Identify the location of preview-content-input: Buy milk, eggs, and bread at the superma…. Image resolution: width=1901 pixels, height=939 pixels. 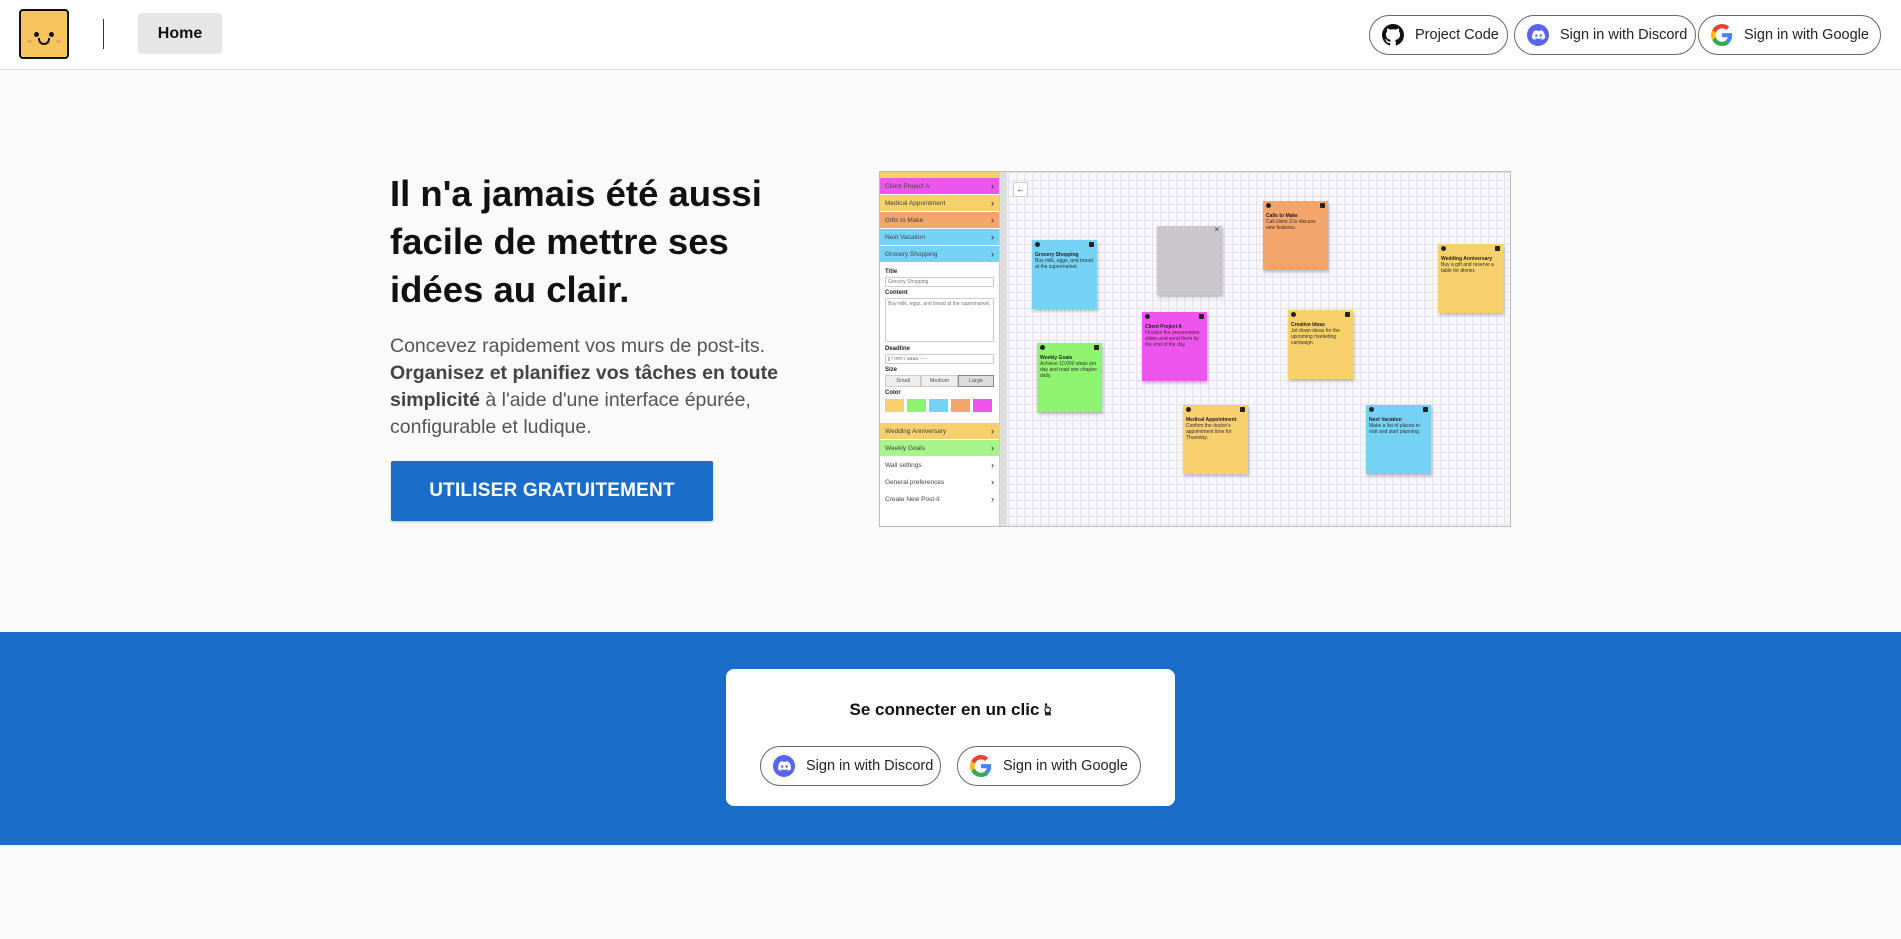
(939, 320).